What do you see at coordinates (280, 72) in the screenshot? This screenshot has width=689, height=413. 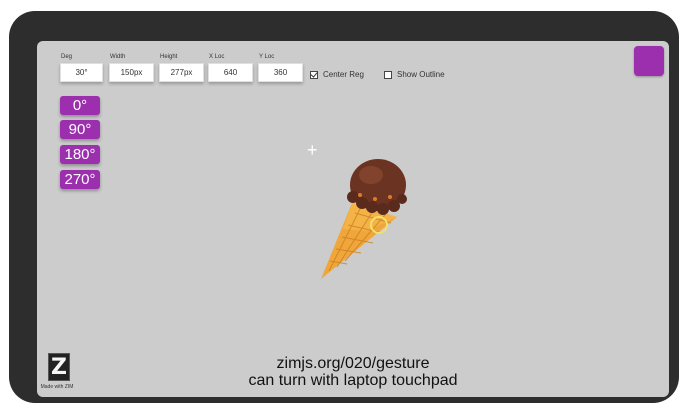 I see `y-loc-input: 360` at bounding box center [280, 72].